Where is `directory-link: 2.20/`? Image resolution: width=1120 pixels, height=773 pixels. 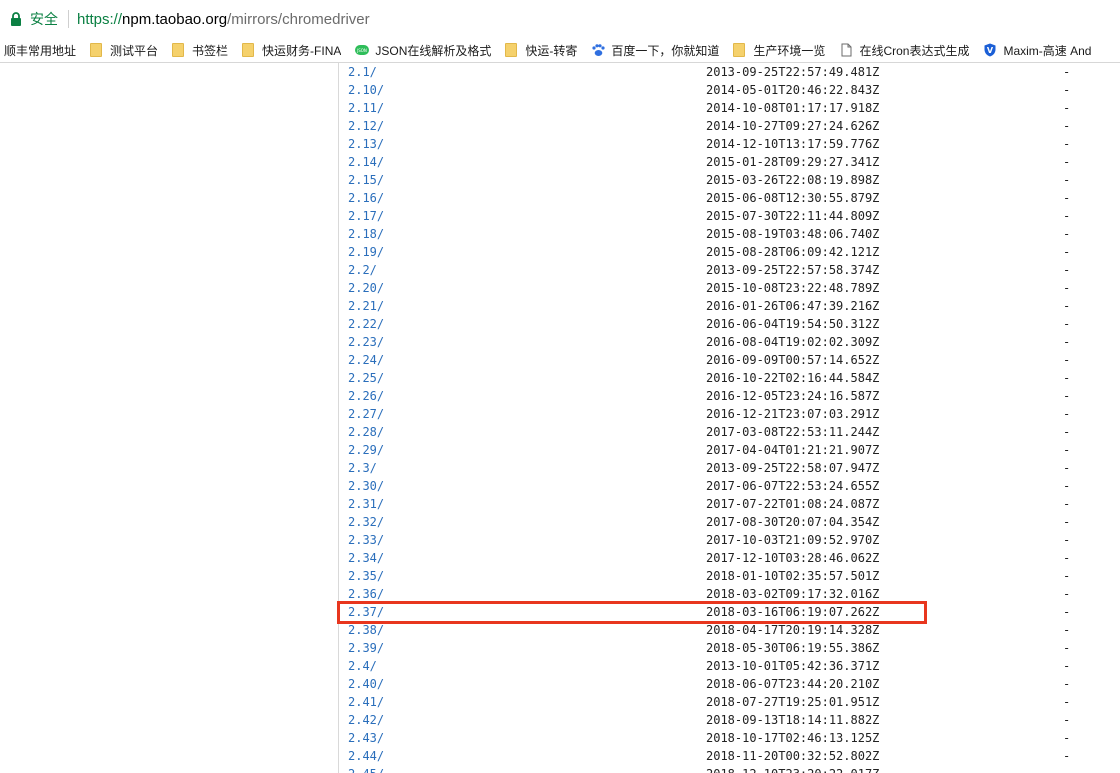 directory-link: 2.20/ is located at coordinates (366, 288).